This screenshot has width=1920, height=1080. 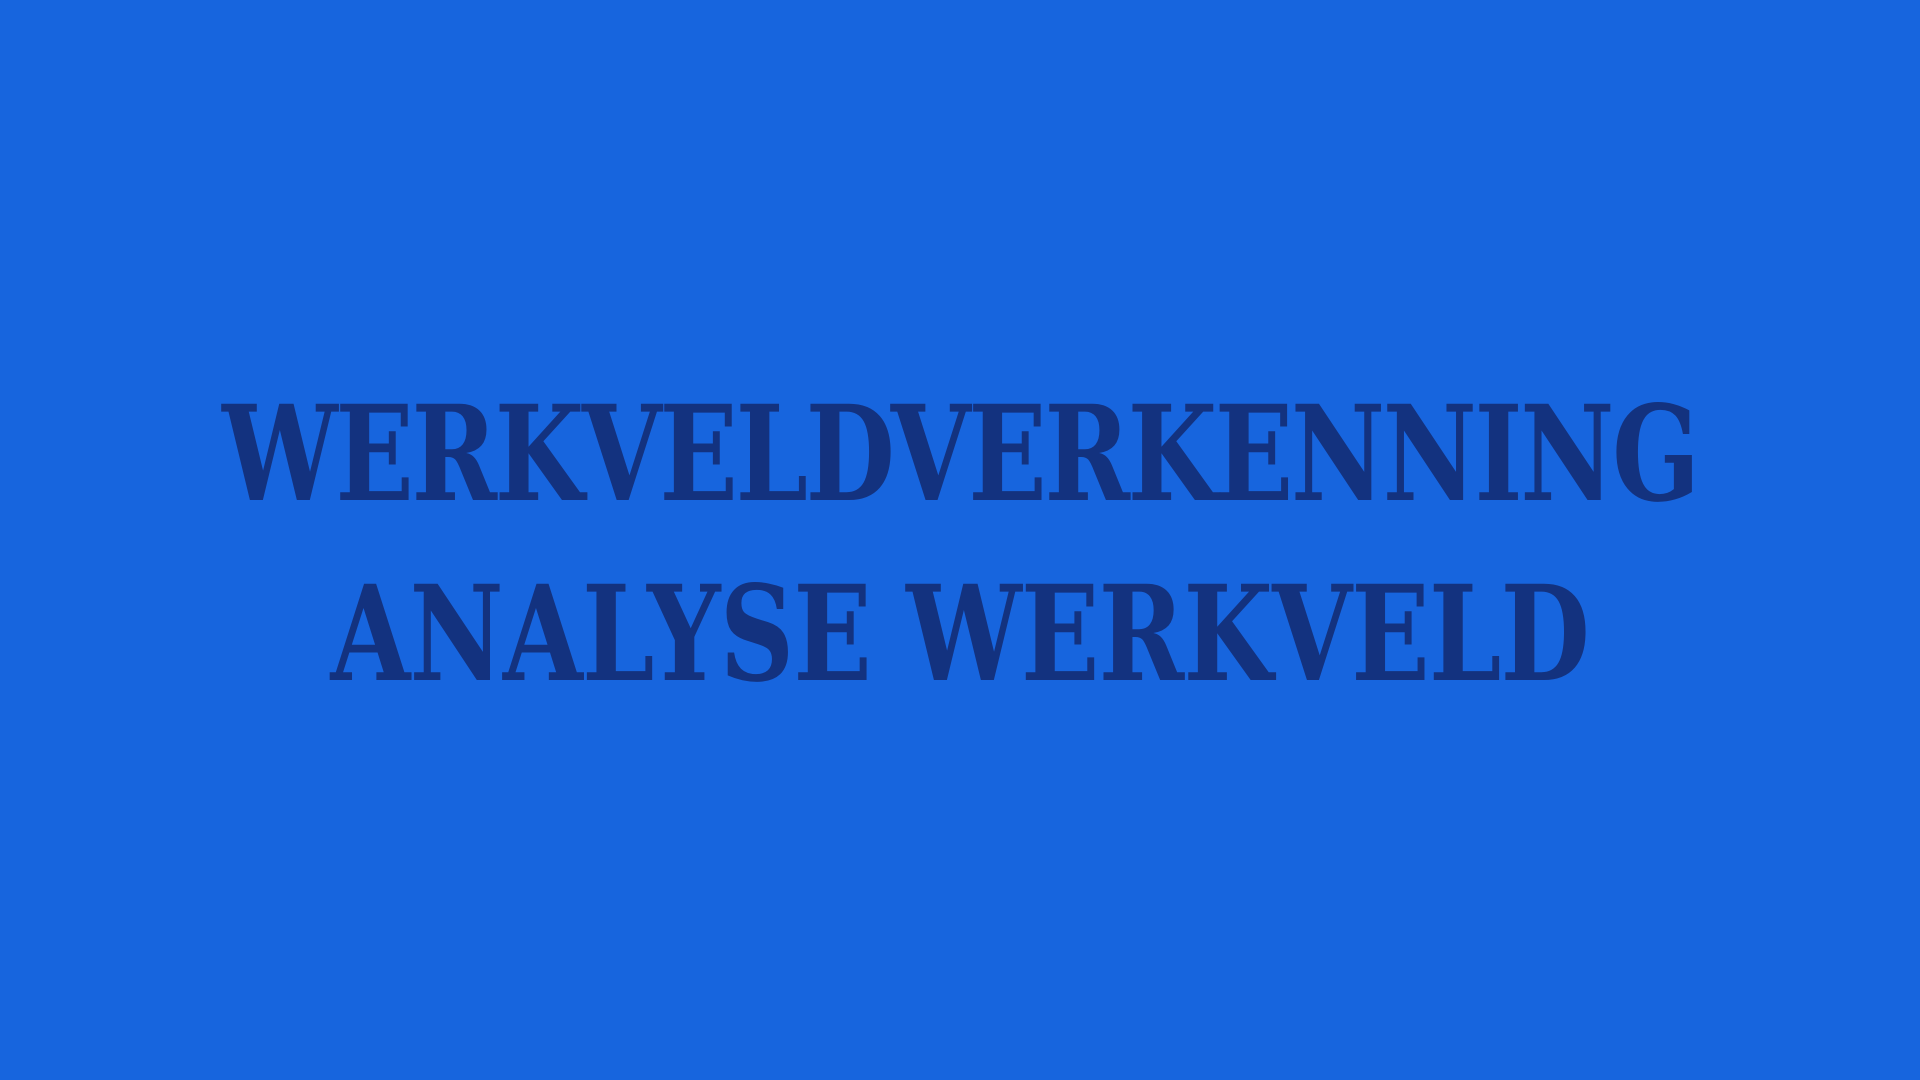 I want to click on title-line-2: ANALYSE WERKVELD, so click(x=960, y=634).